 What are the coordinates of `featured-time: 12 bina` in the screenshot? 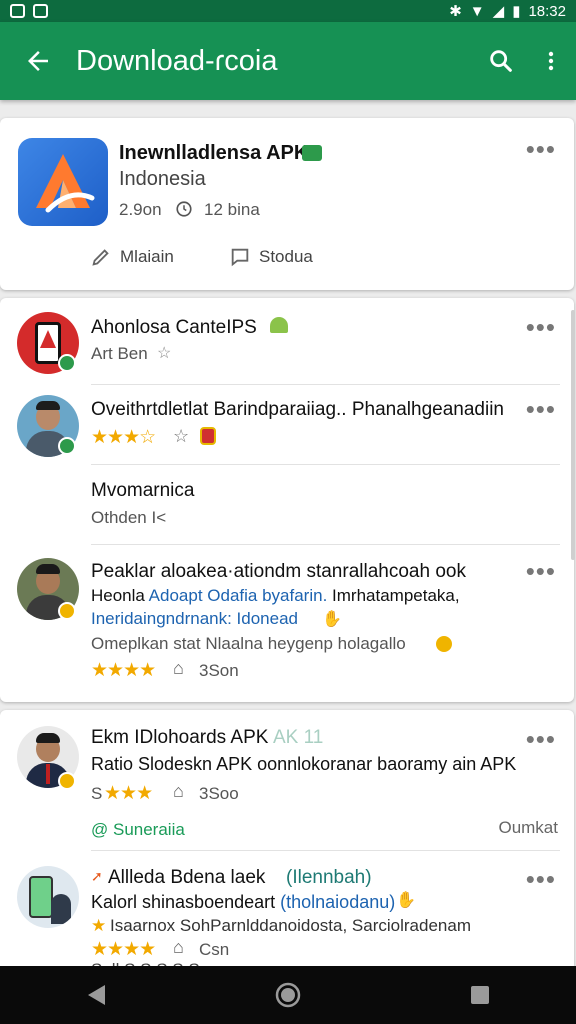 It's located at (232, 209).